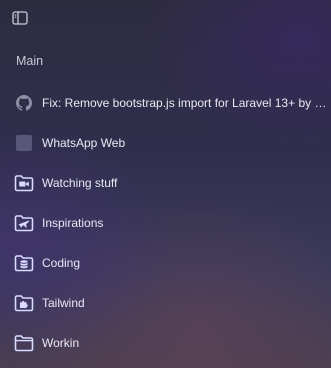 The height and width of the screenshot is (368, 331). Describe the element at coordinates (172, 143) in the screenshot. I see `sidebar-item-whatsapp-web: WhatsApp Web` at that location.